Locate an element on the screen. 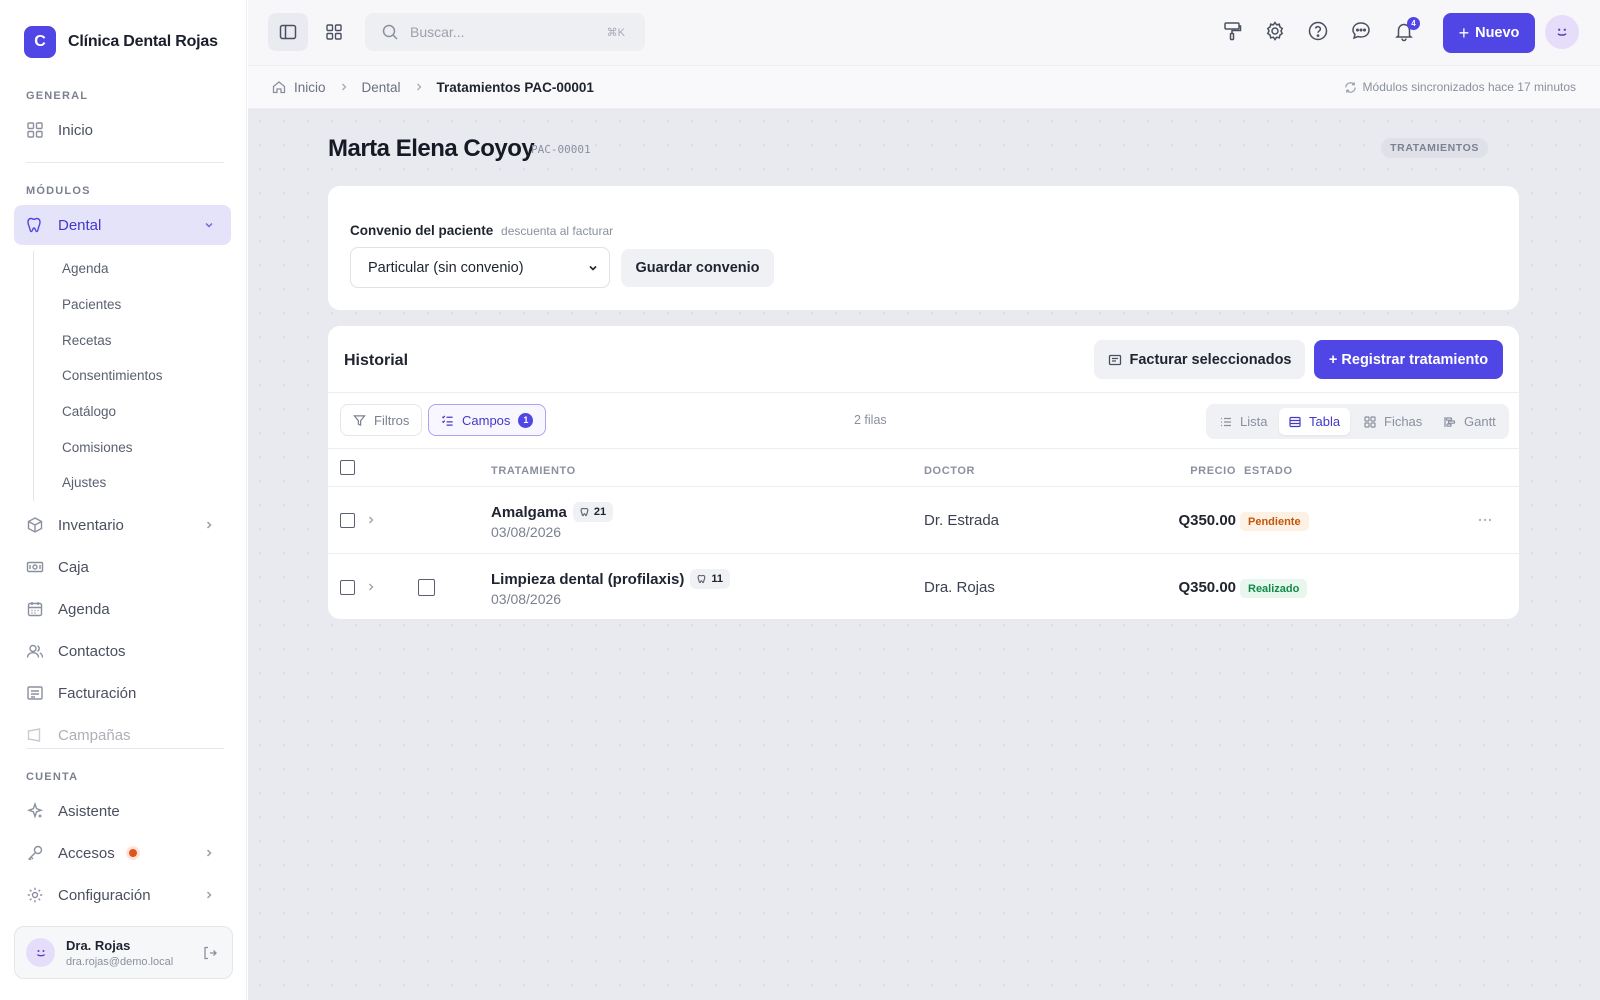 This screenshot has height=1000, width=1600. sidebar-item-accesos: Accesos is located at coordinates (122, 853).